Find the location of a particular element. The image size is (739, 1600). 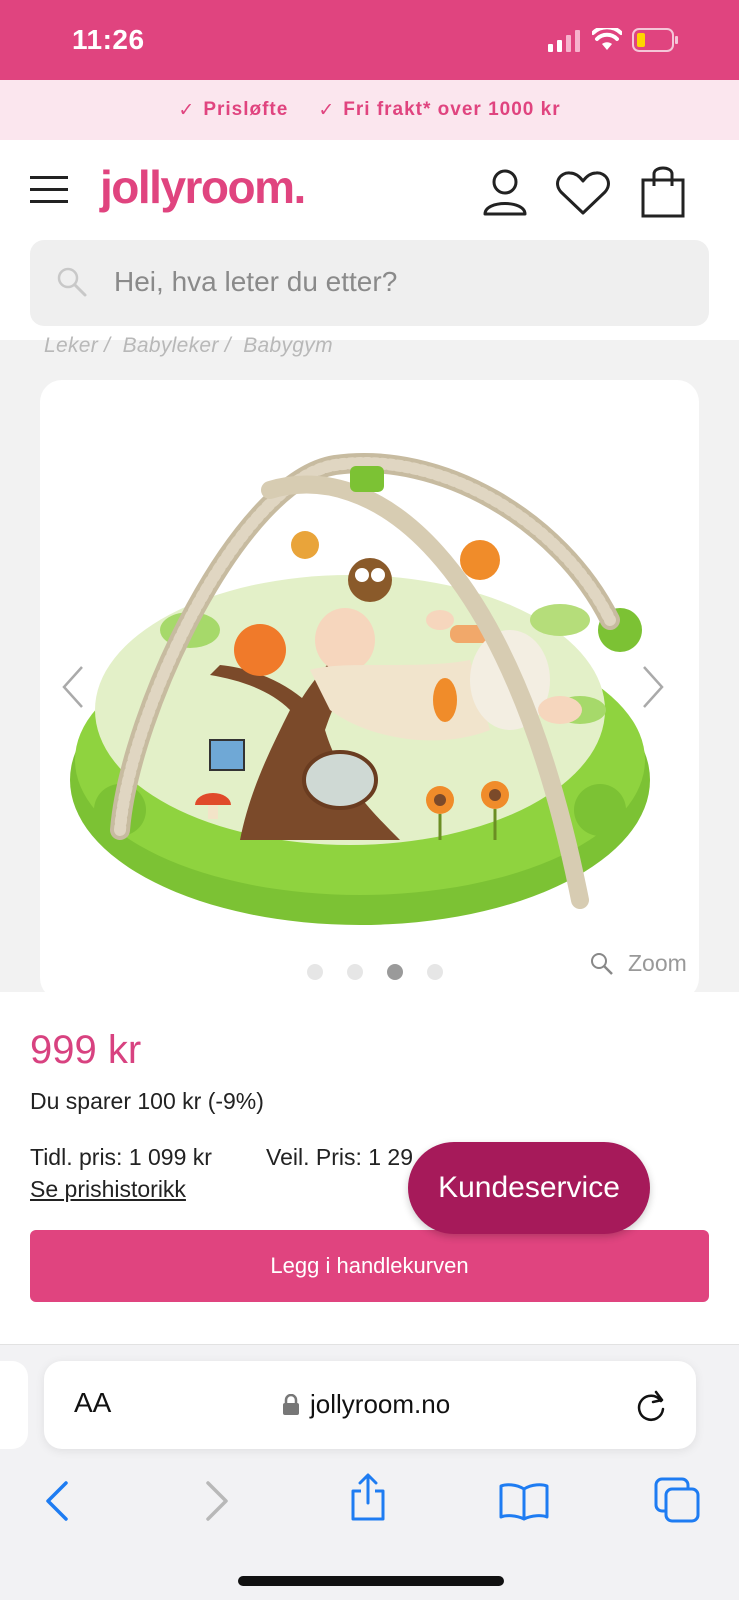

text-size-button: AA is located at coordinates (92, 1403).